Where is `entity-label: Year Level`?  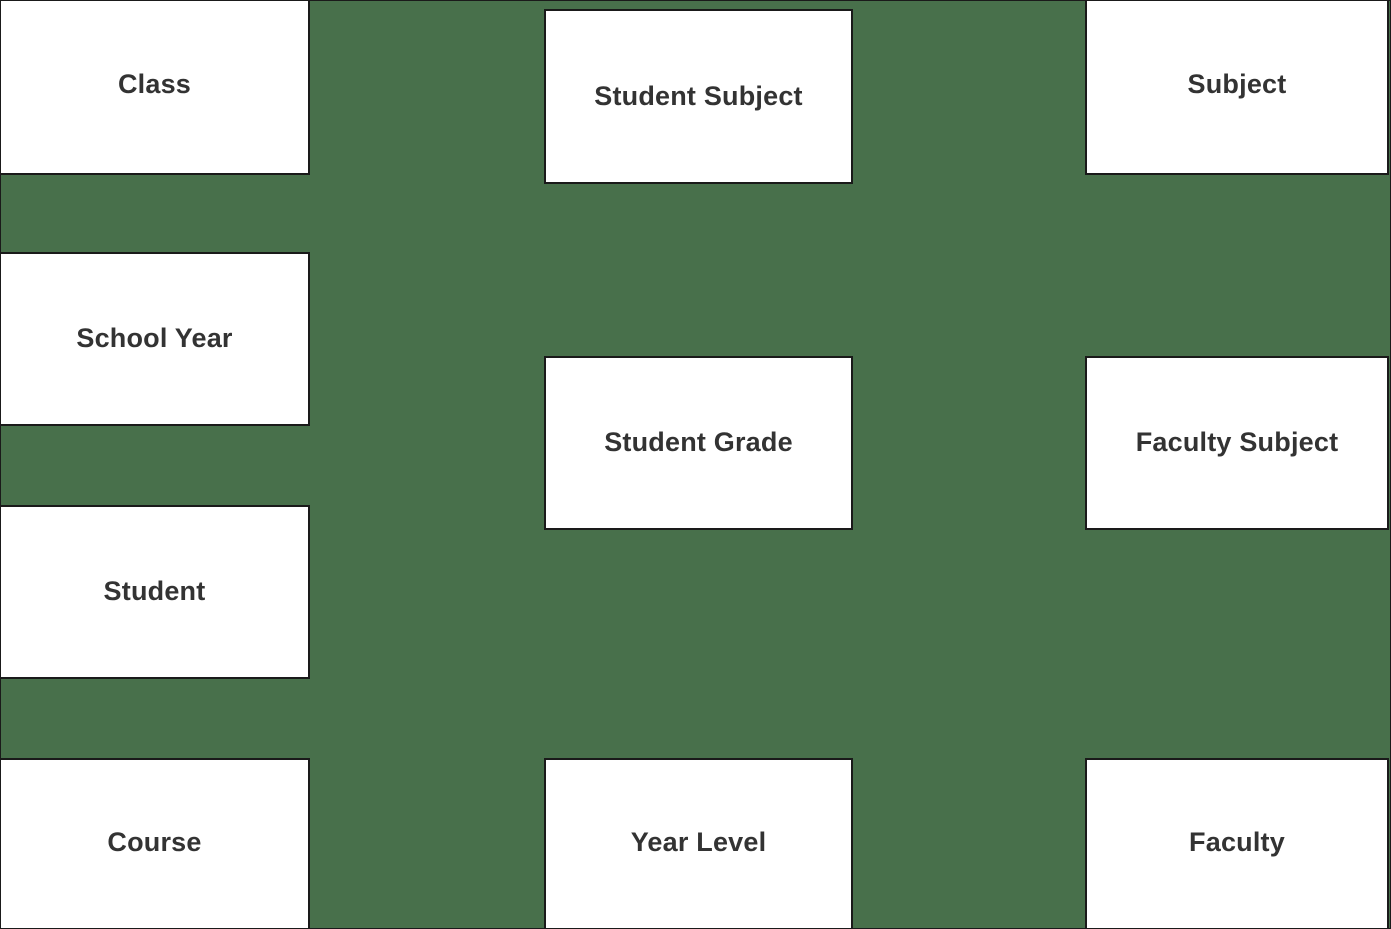 entity-label: Year Level is located at coordinates (698, 842).